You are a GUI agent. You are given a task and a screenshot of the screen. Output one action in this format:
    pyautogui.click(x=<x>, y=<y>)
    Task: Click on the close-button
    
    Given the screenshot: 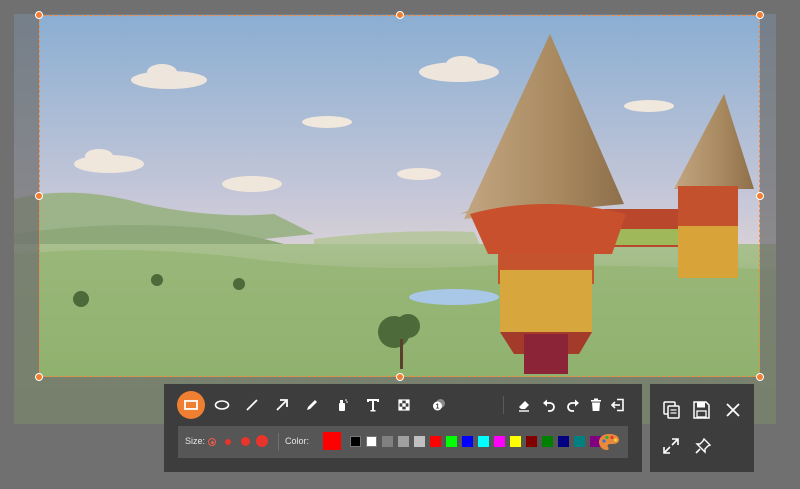 What is the action you would take?
    pyautogui.click(x=733, y=410)
    